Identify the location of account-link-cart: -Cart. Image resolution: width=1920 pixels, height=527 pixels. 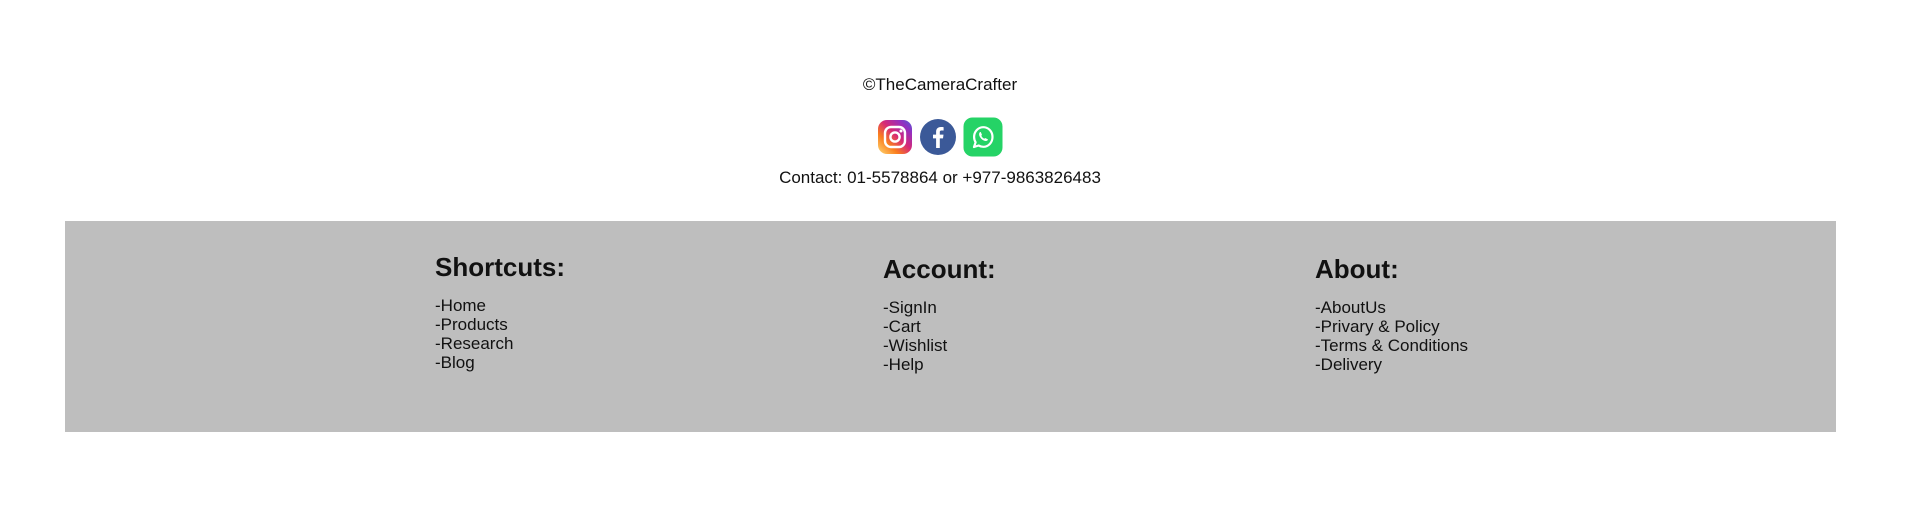
(939, 326).